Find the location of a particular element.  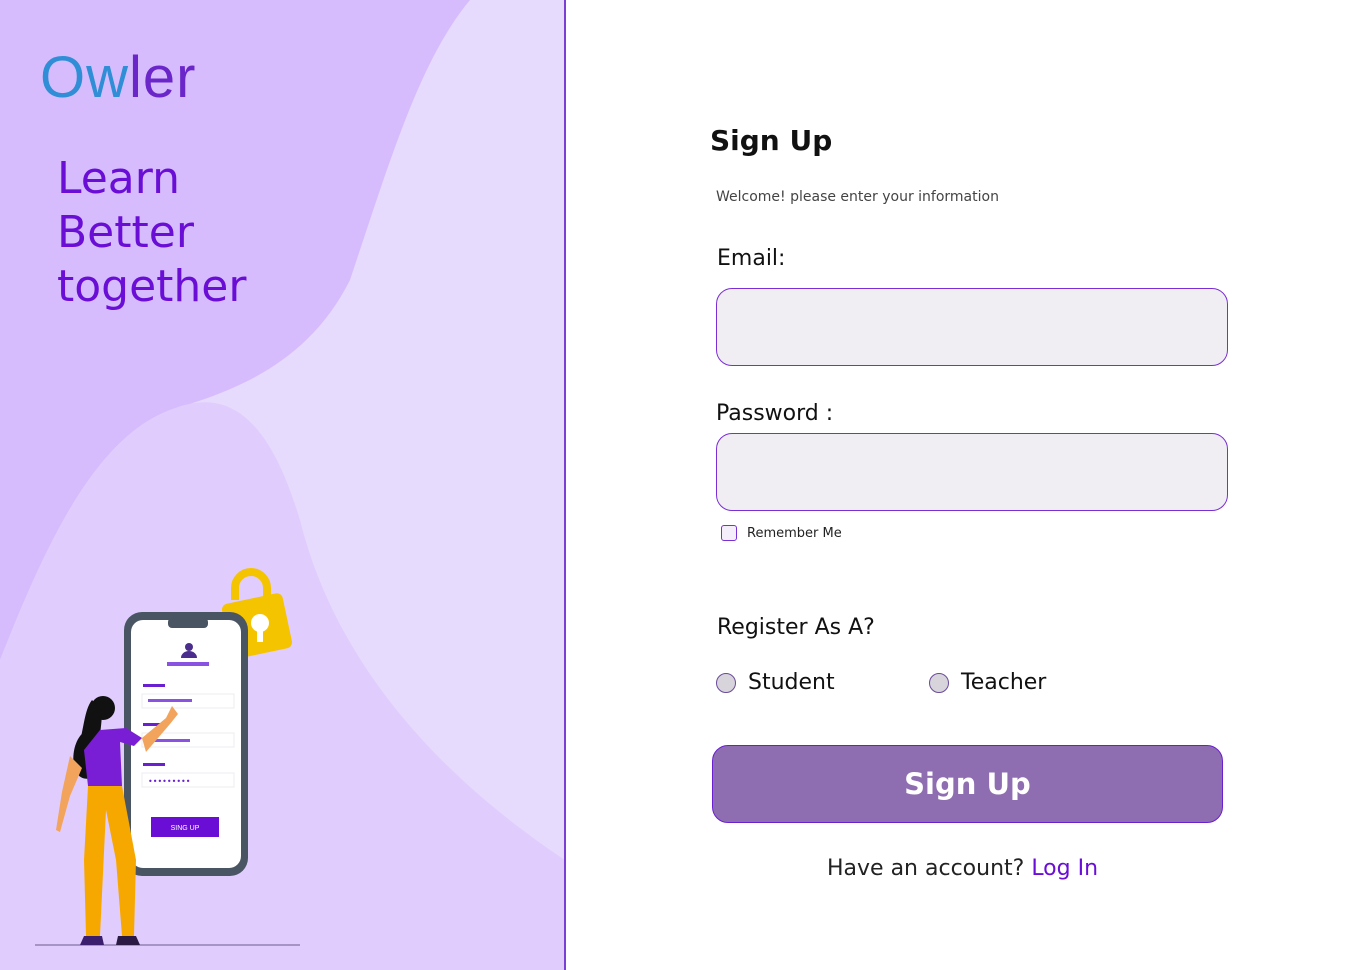

phone-icon: ••••••••• SING UP is located at coordinates (186, 744).